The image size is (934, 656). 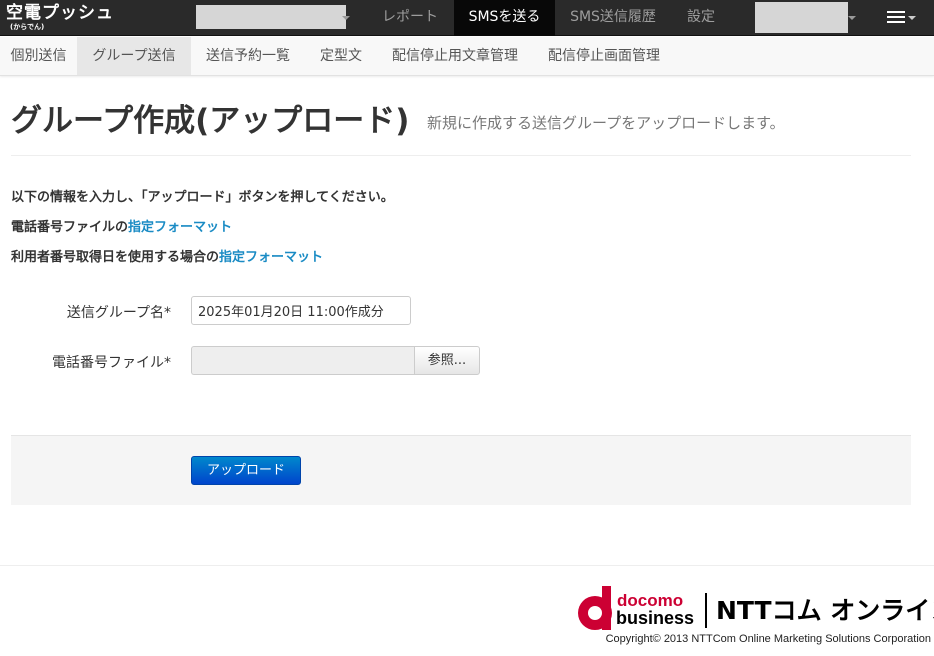 I want to click on instruction-date-format: 利用者番号取得日を使用する場合の指定フォーマット, so click(x=167, y=255).